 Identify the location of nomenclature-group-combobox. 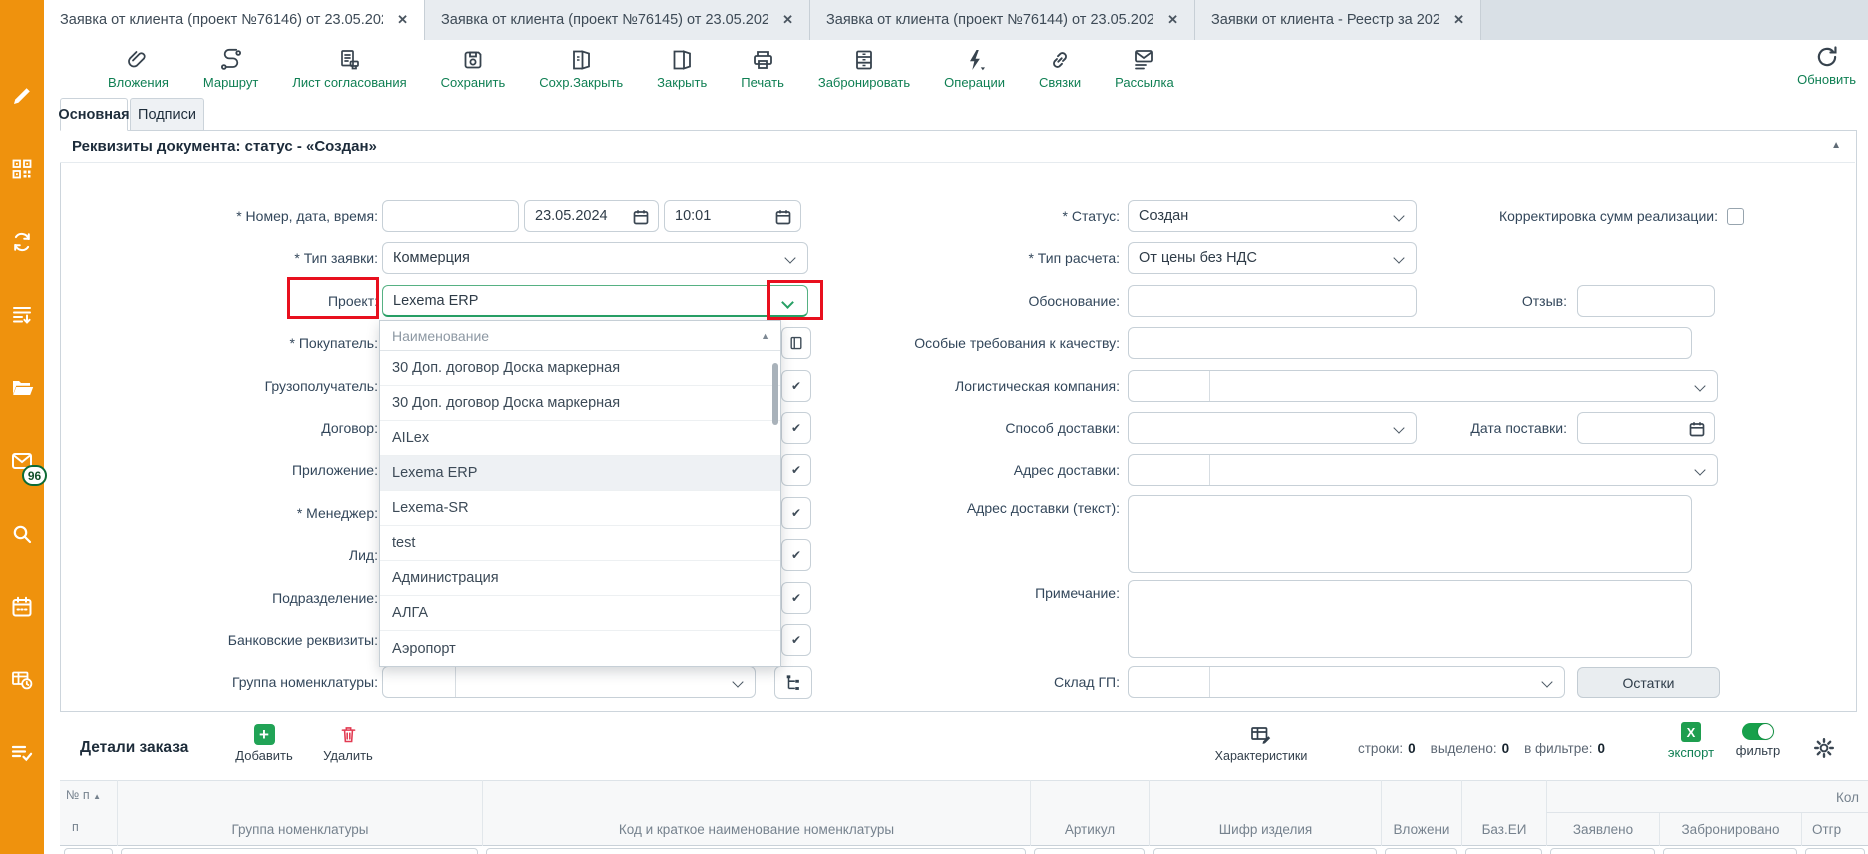
(569, 682).